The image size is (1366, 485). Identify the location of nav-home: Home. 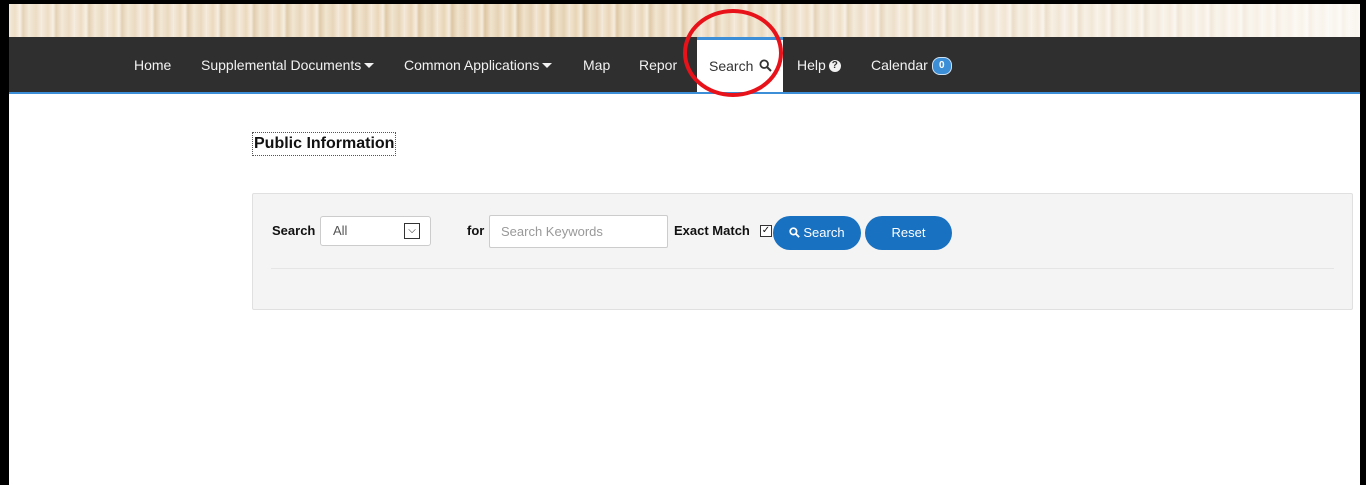
(152, 64).